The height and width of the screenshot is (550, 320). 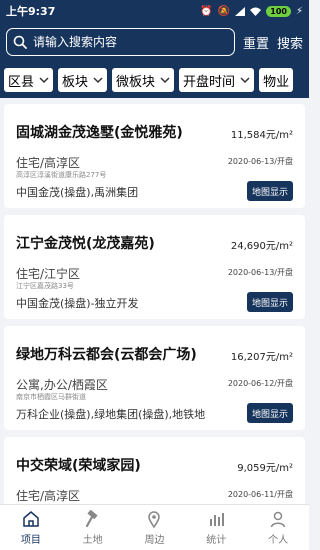 I want to click on filter-label: 区县, so click(x=21, y=82).